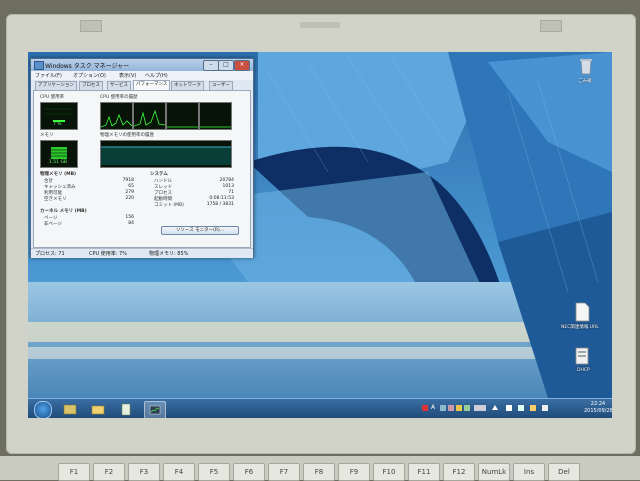 This screenshot has height=481, width=640. What do you see at coordinates (144, 472) in the screenshot?
I see `key-f3: F3` at bounding box center [144, 472].